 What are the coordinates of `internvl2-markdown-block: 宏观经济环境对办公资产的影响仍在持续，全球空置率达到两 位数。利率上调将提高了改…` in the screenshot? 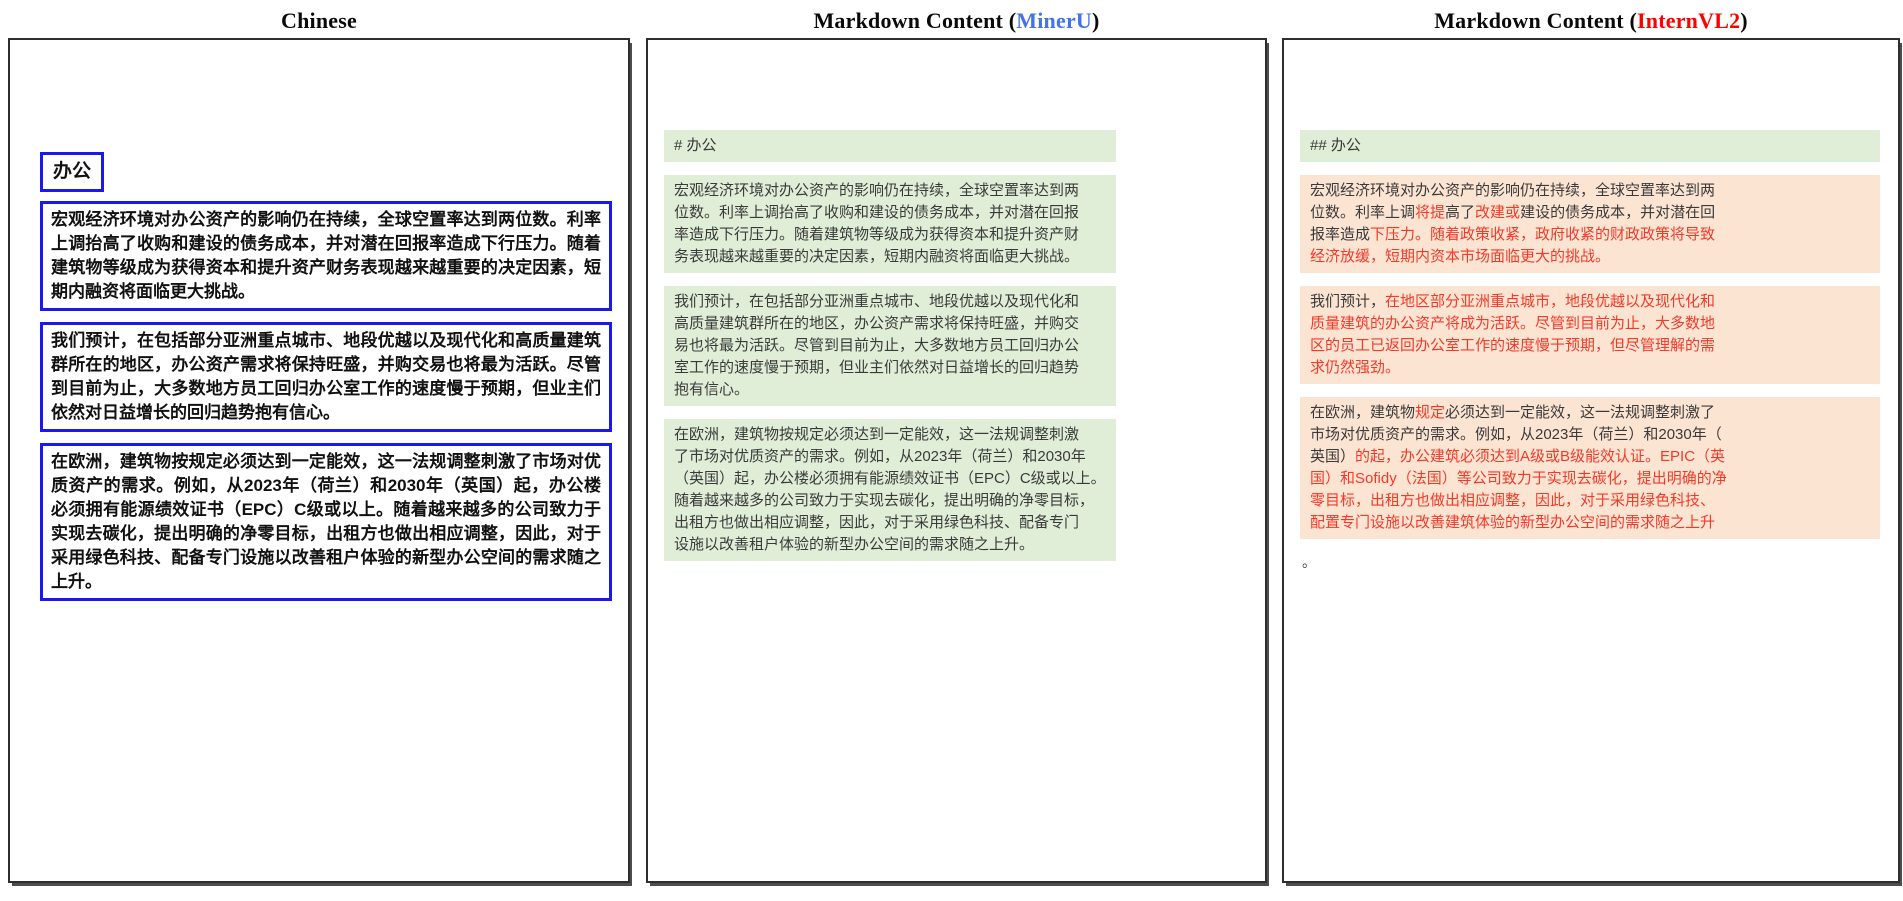 It's located at (1590, 224).